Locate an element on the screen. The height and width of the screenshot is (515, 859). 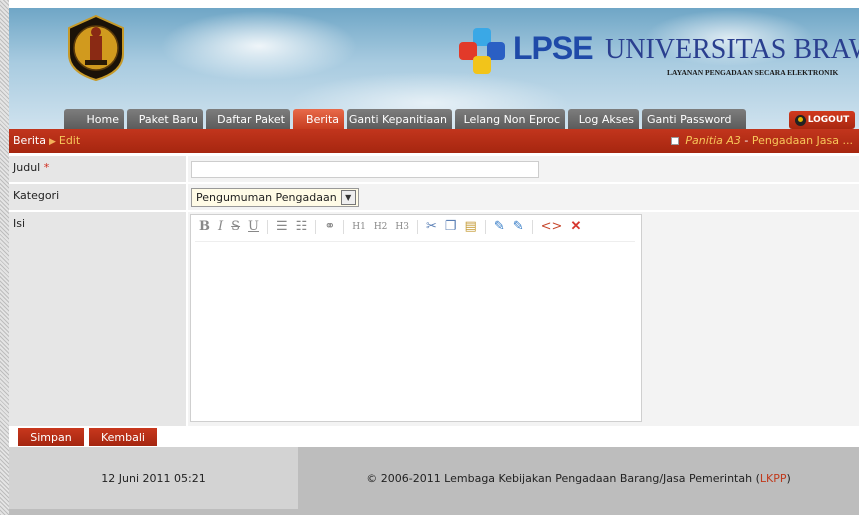
panitia-dash: - is located at coordinates (746, 140).